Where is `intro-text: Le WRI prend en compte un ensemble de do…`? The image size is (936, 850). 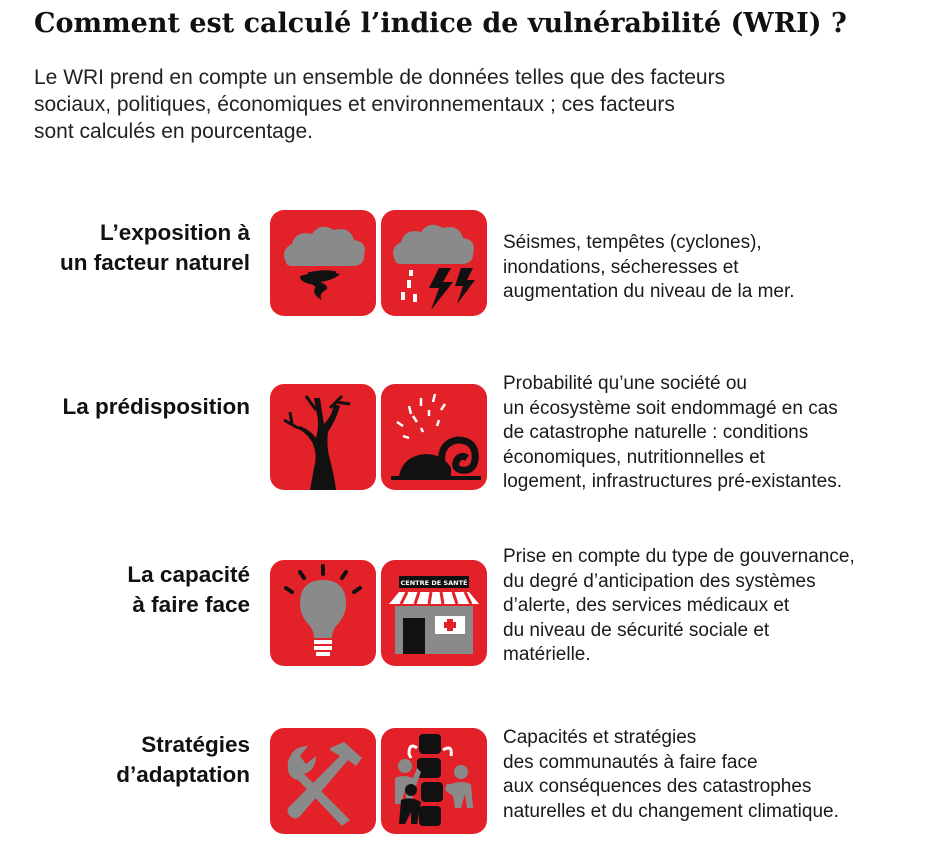
intro-text: Le WRI prend en compte un ensemble de do… is located at coordinates (464, 104).